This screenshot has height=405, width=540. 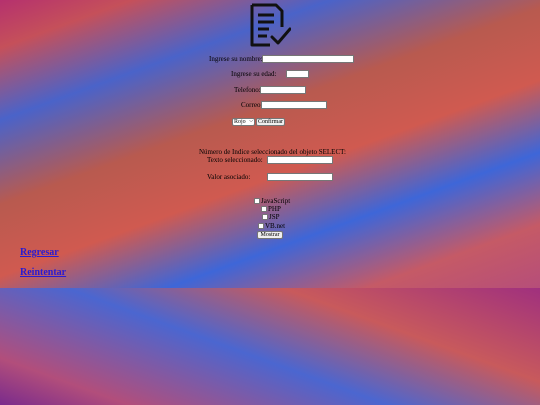 I want to click on chevron-down-icon: ⌵, so click(x=251, y=121).